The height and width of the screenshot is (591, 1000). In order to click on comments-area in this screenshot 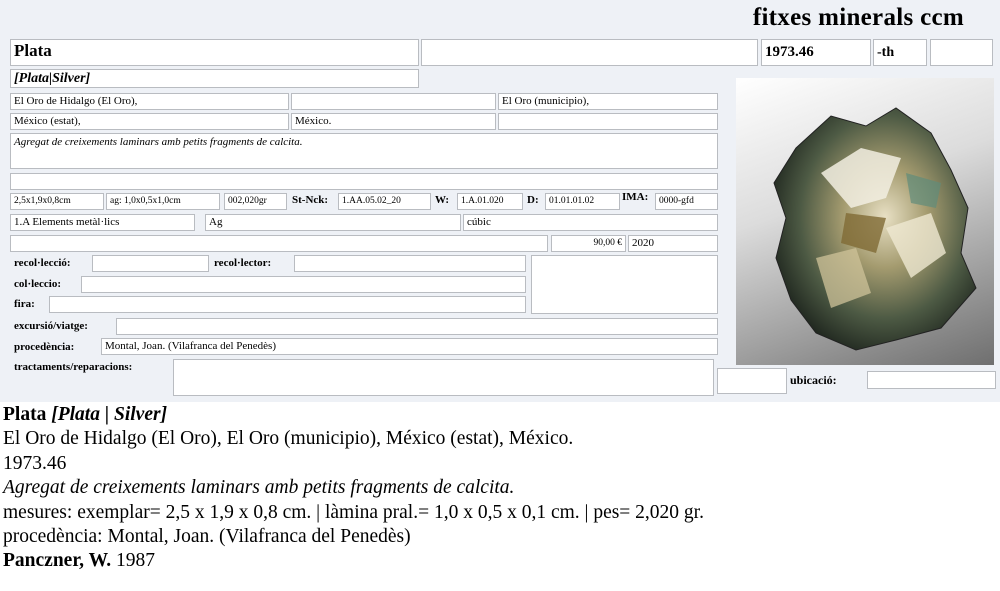, I will do `click(624, 284)`.